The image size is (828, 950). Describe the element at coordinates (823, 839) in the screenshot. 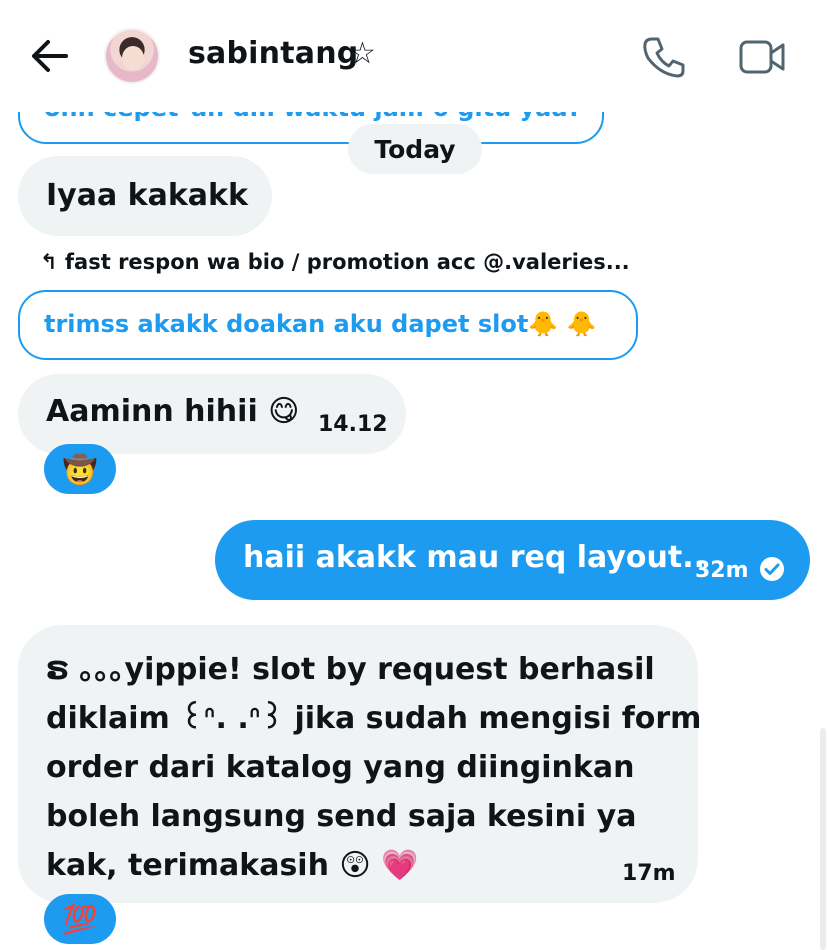

I see `scrollbar` at that location.